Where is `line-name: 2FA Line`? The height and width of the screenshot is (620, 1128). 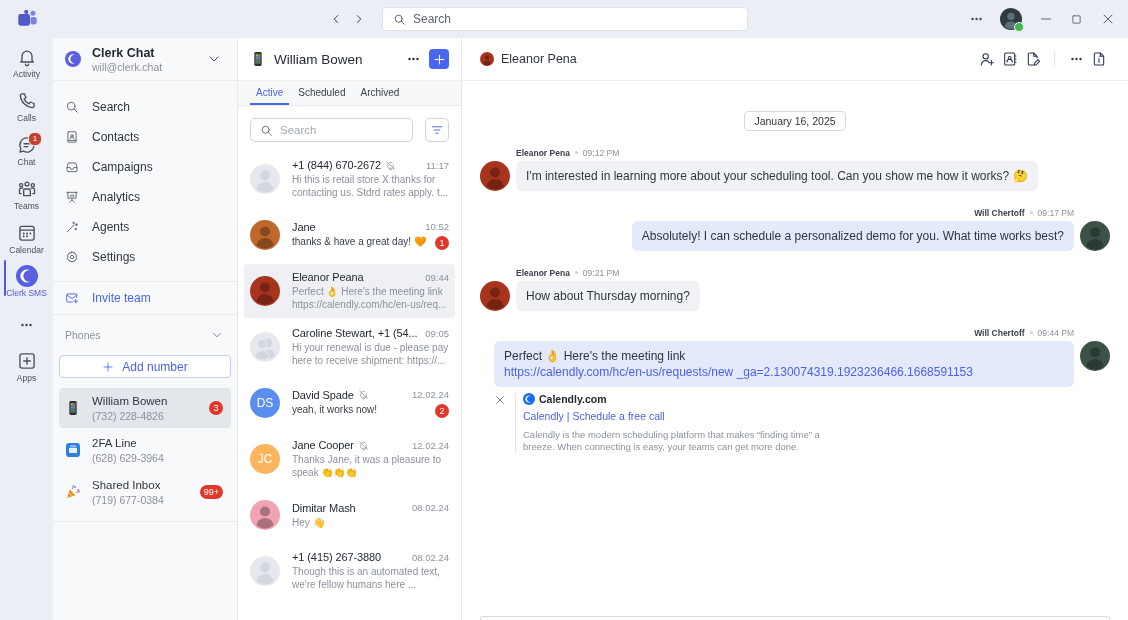 line-name: 2FA Line is located at coordinates (115, 442).